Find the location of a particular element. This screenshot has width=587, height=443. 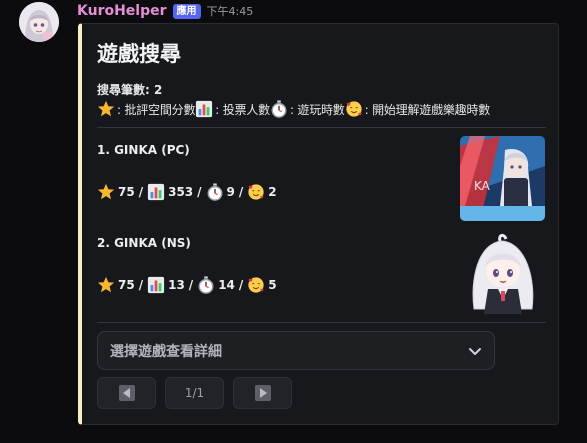

game-title-1: 1. GINKA (PC) is located at coordinates (143, 150).